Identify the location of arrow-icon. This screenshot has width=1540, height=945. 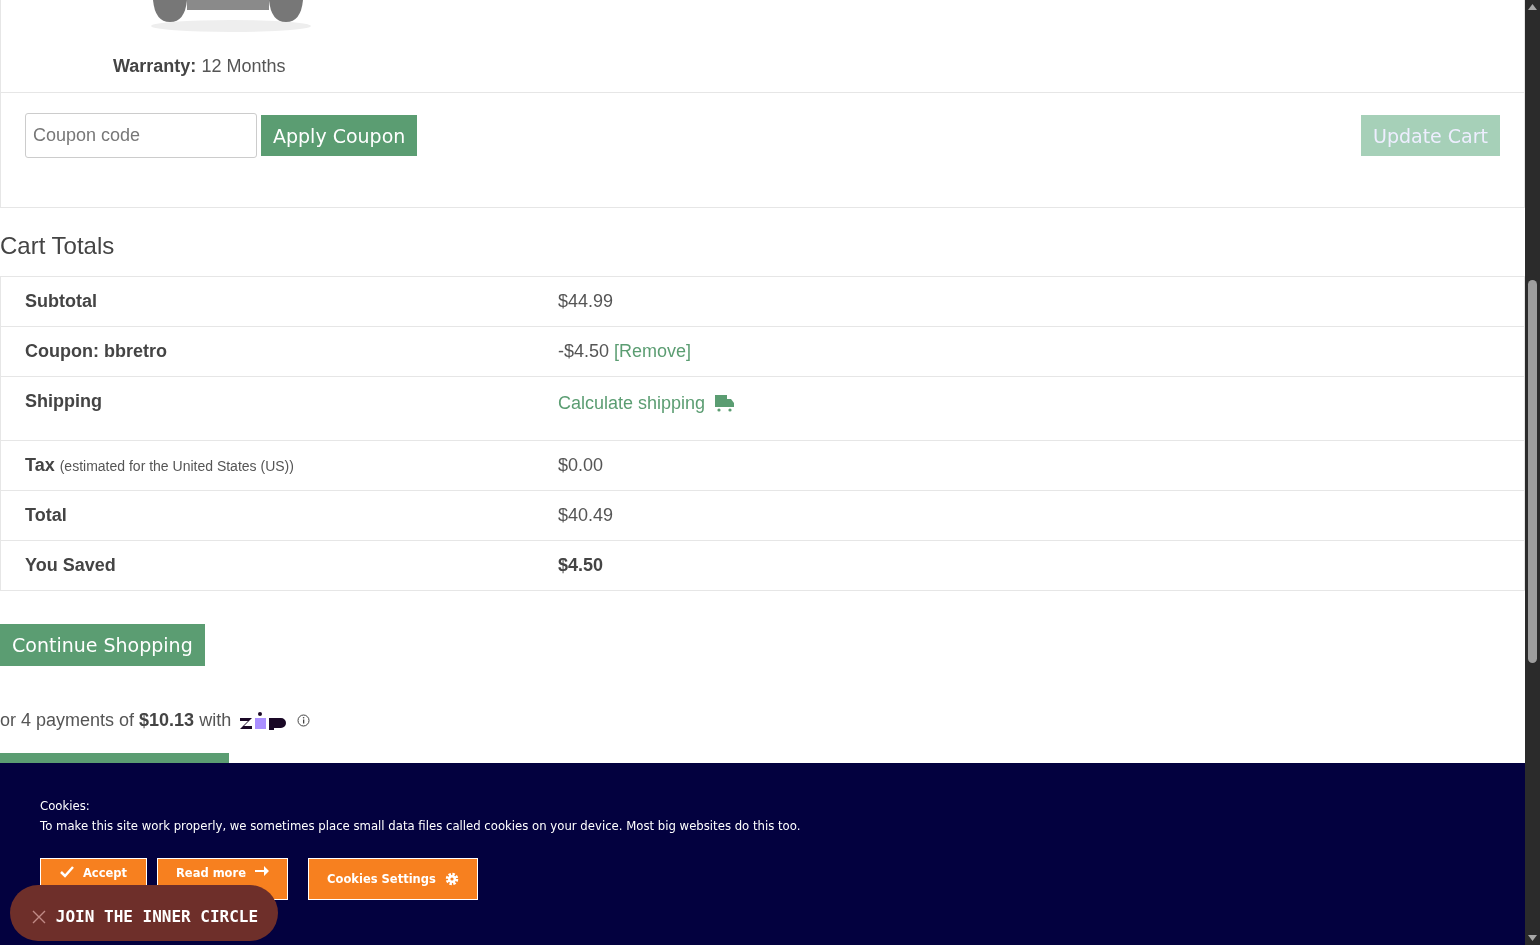
(262, 871).